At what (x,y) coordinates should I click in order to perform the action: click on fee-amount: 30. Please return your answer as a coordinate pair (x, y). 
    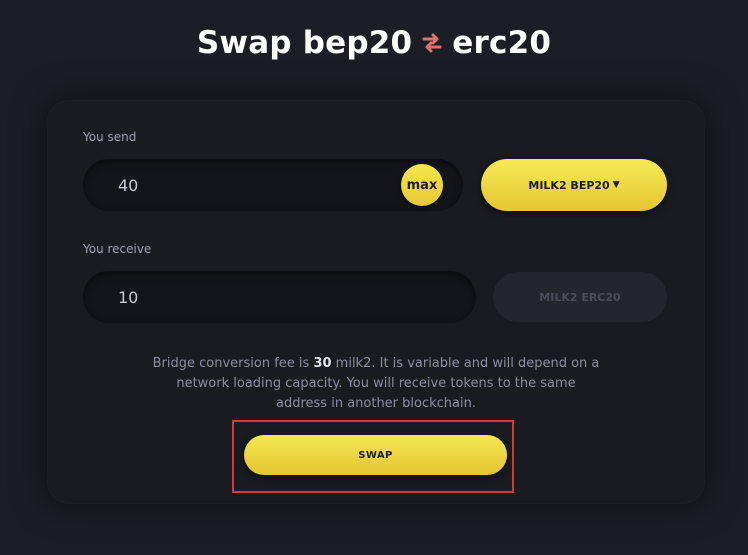
    Looking at the image, I should click on (322, 363).